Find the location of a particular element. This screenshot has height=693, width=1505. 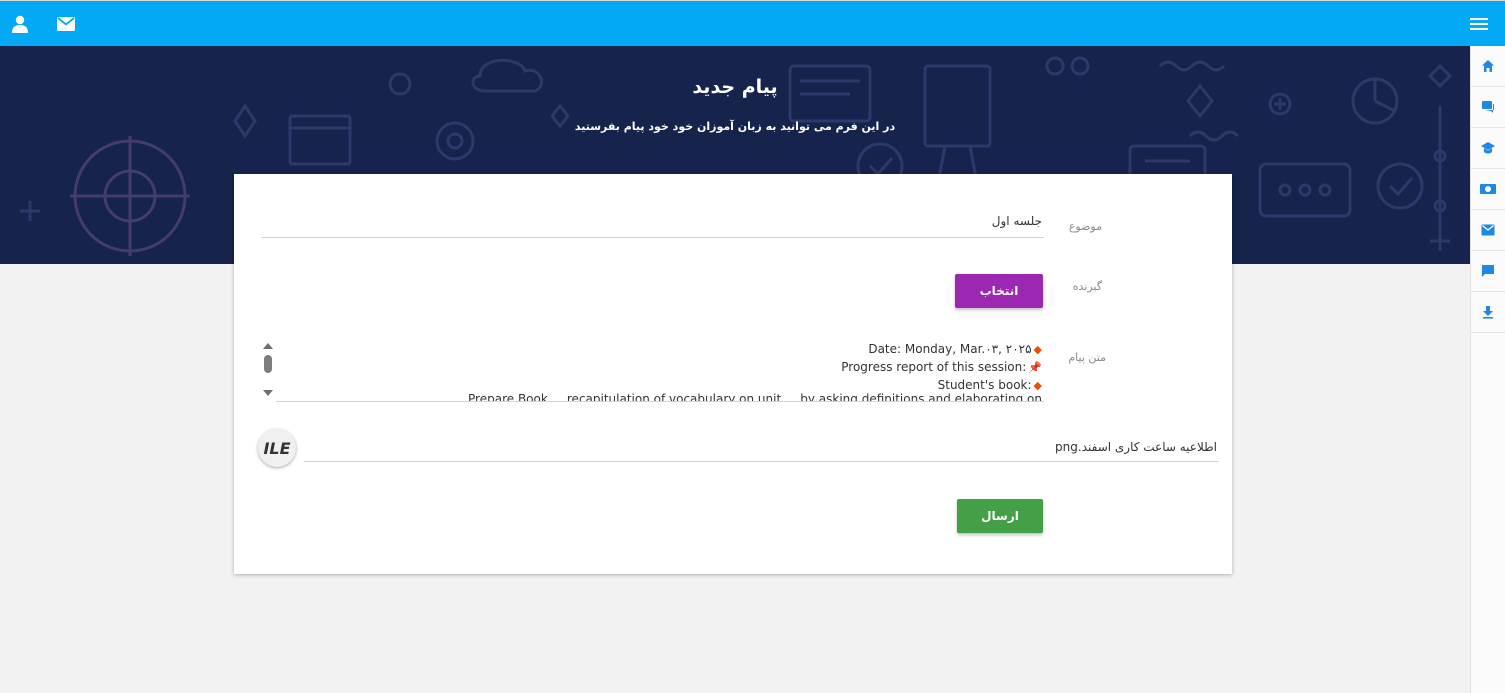

message-line: Progress report of this session: 📌 is located at coordinates (941, 367).